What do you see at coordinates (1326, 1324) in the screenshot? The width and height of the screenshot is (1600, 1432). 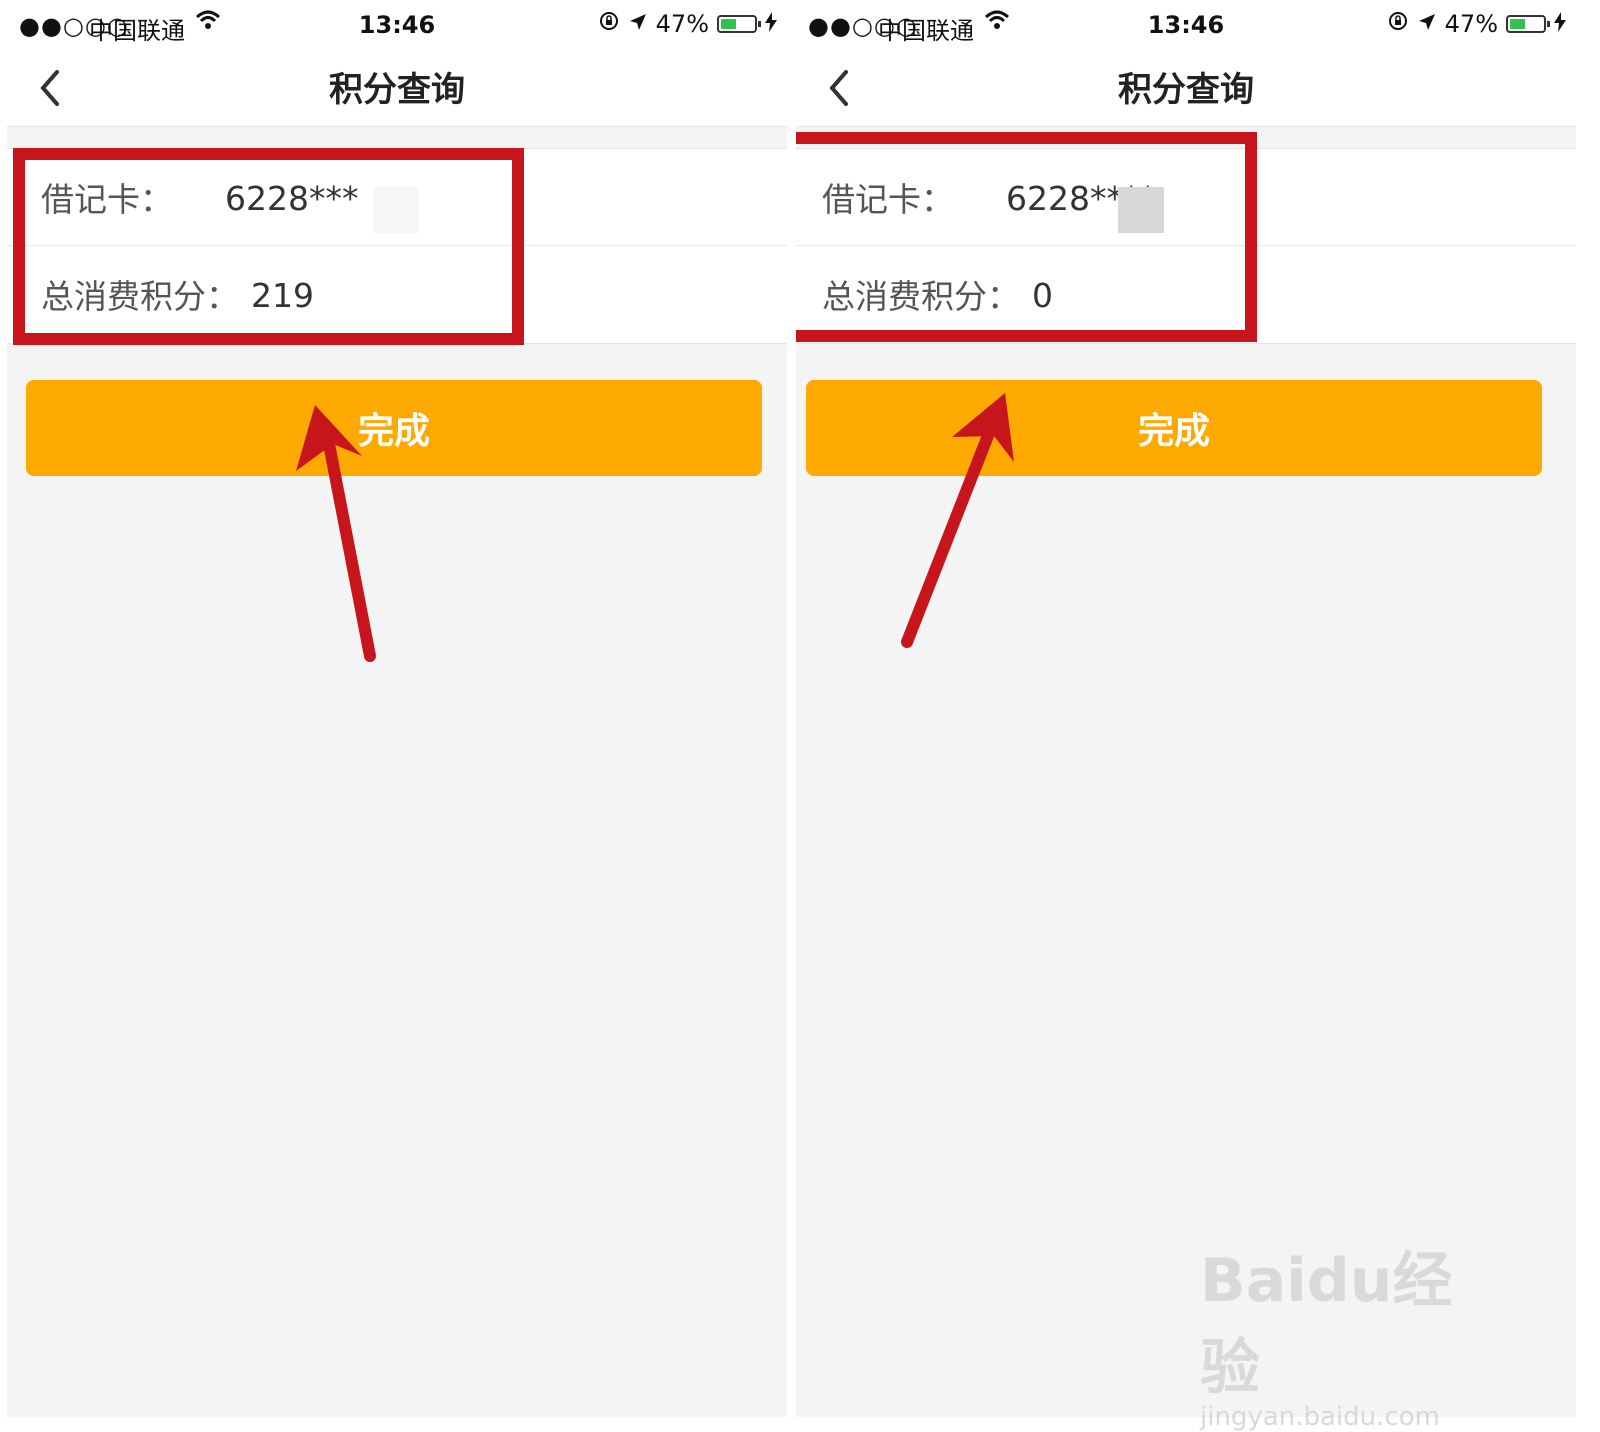 I see `watermark-brand: Baidu经验` at bounding box center [1326, 1324].